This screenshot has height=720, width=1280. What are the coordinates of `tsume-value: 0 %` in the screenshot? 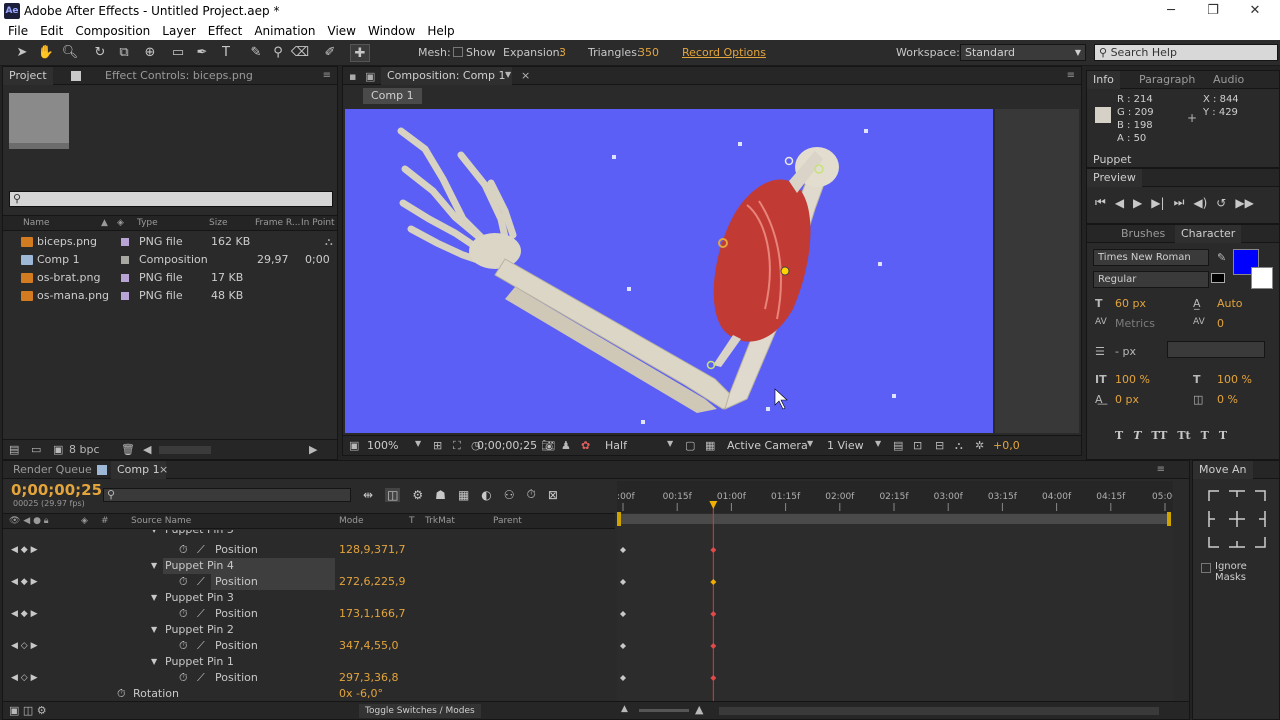 It's located at (1227, 399).